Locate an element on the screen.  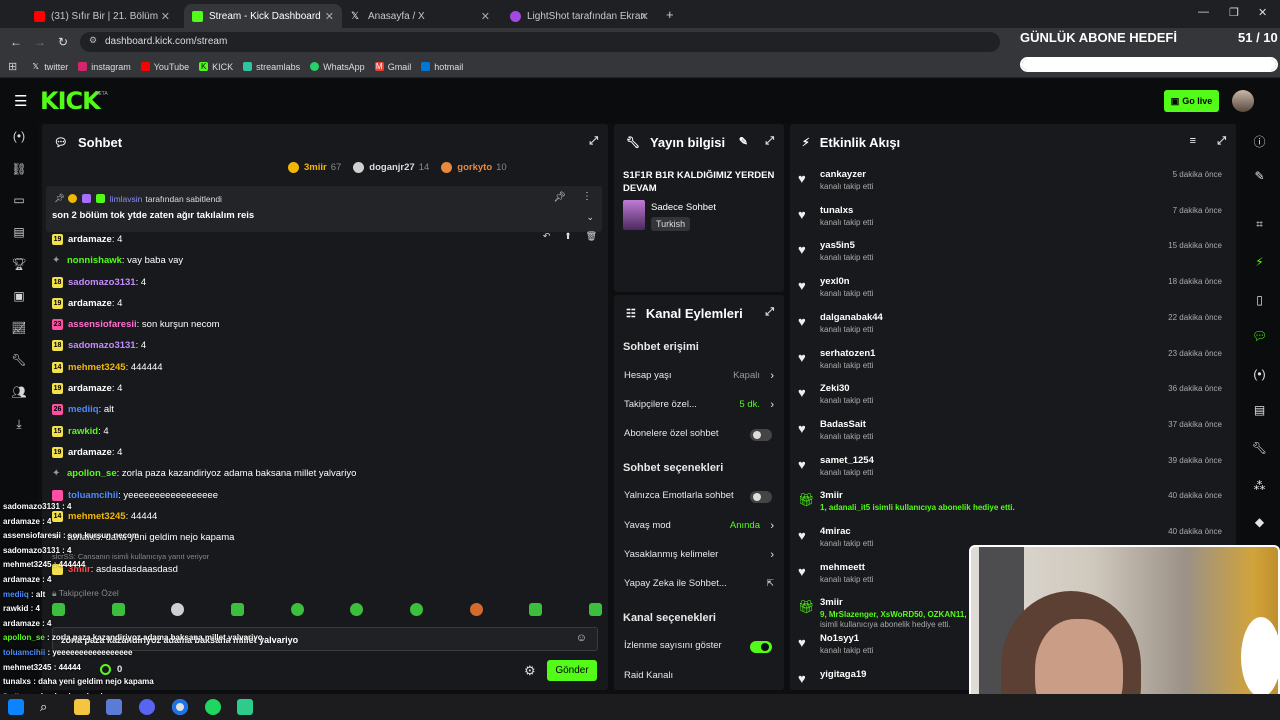
reply-icon: ↶ is located at coordinates (547, 239).